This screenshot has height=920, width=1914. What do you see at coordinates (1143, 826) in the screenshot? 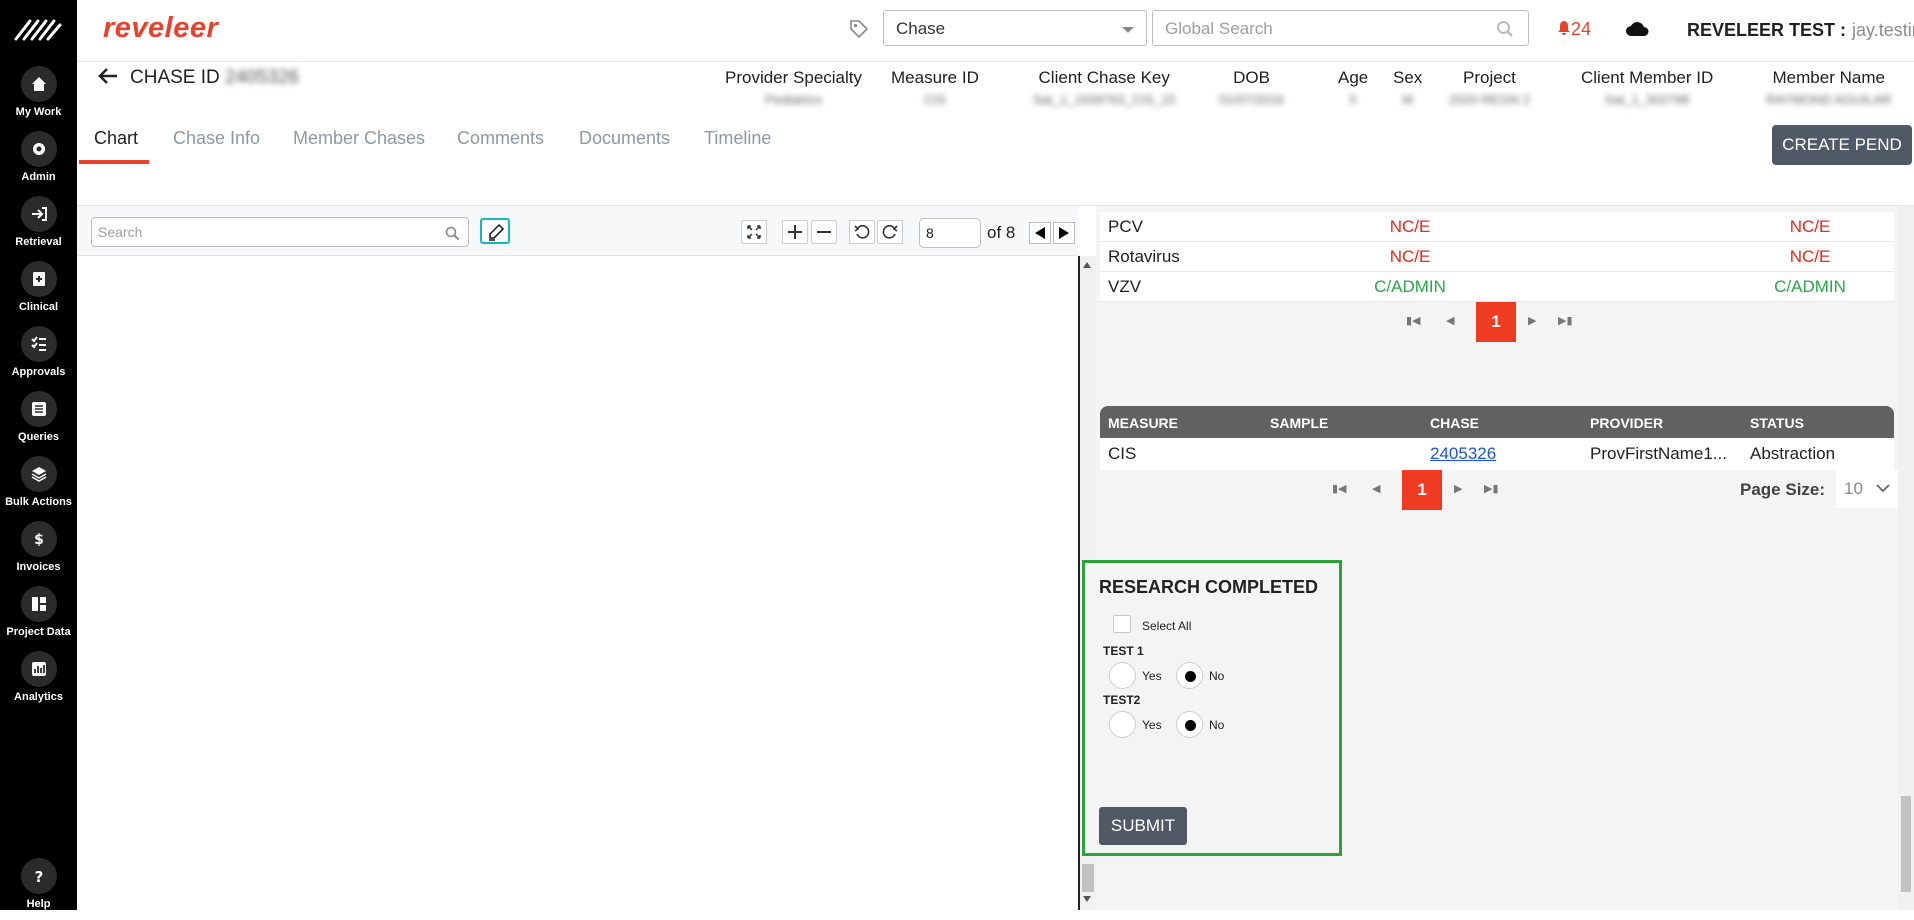
I see `submit-button: SUBMIT` at bounding box center [1143, 826].